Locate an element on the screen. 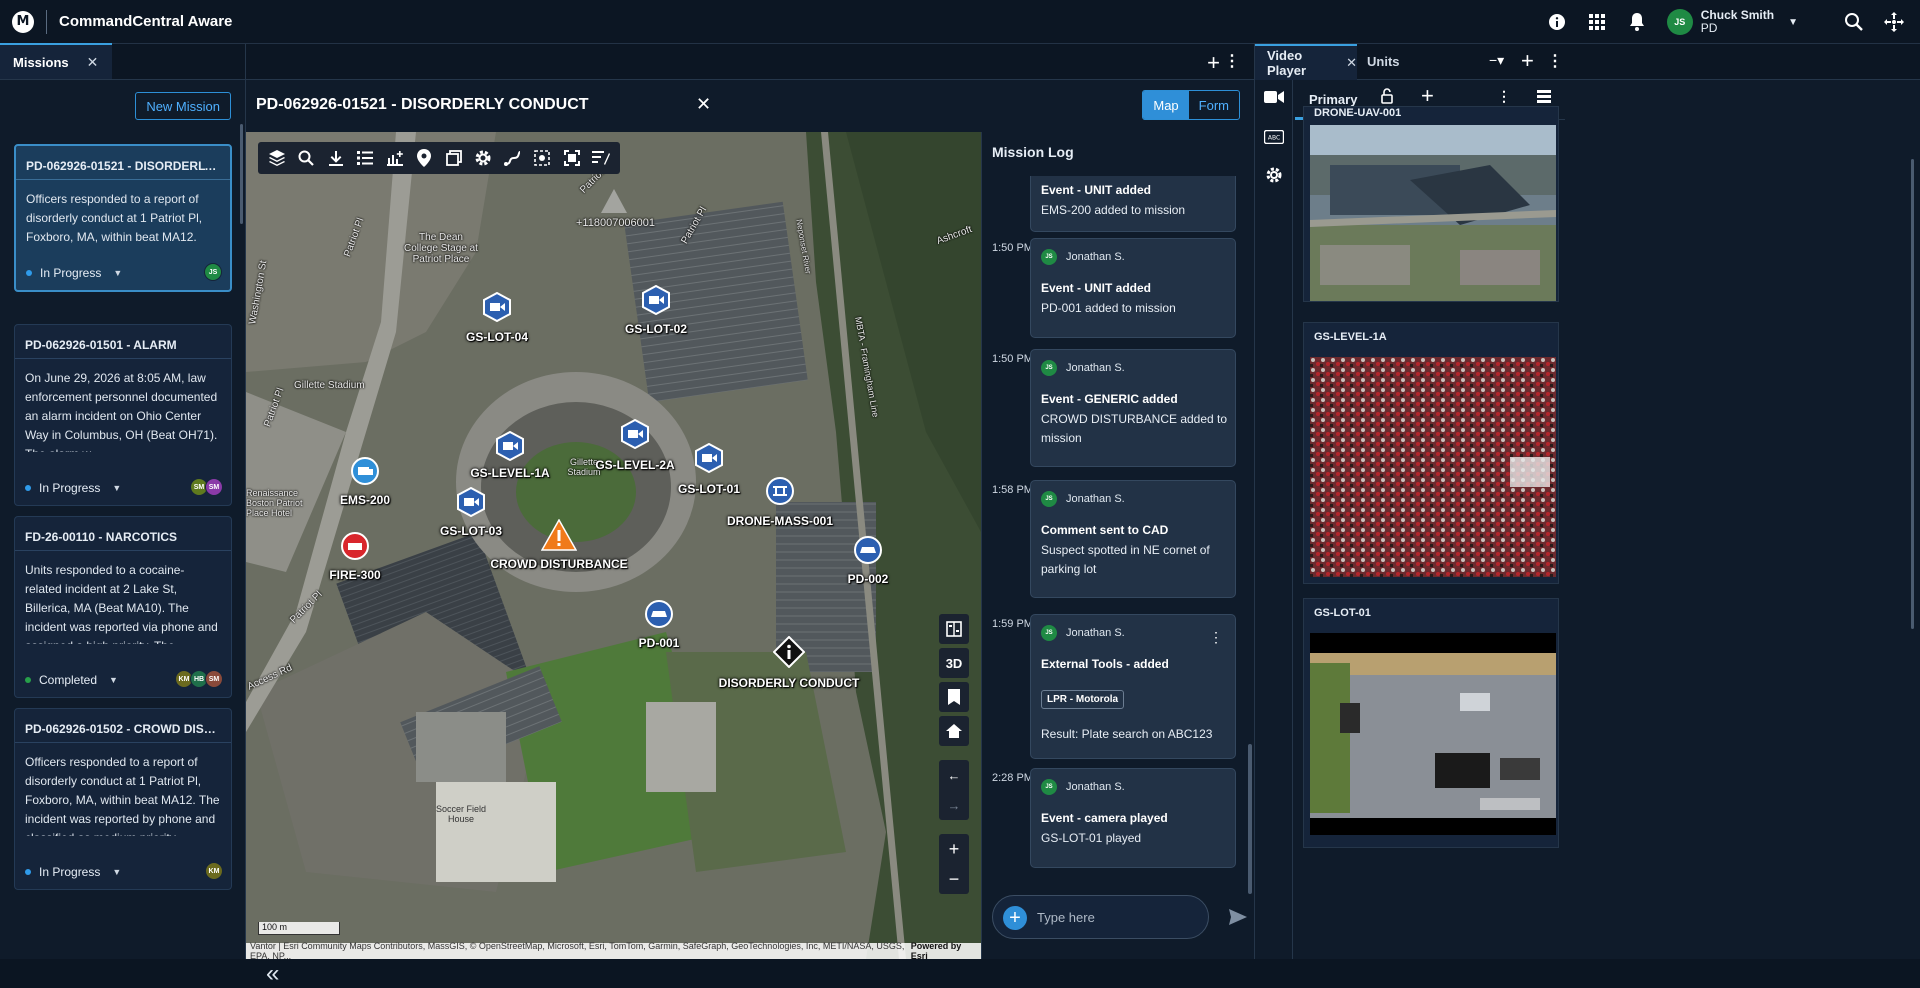 The image size is (1920, 988). layout-list-icon is located at coordinates (1544, 97).